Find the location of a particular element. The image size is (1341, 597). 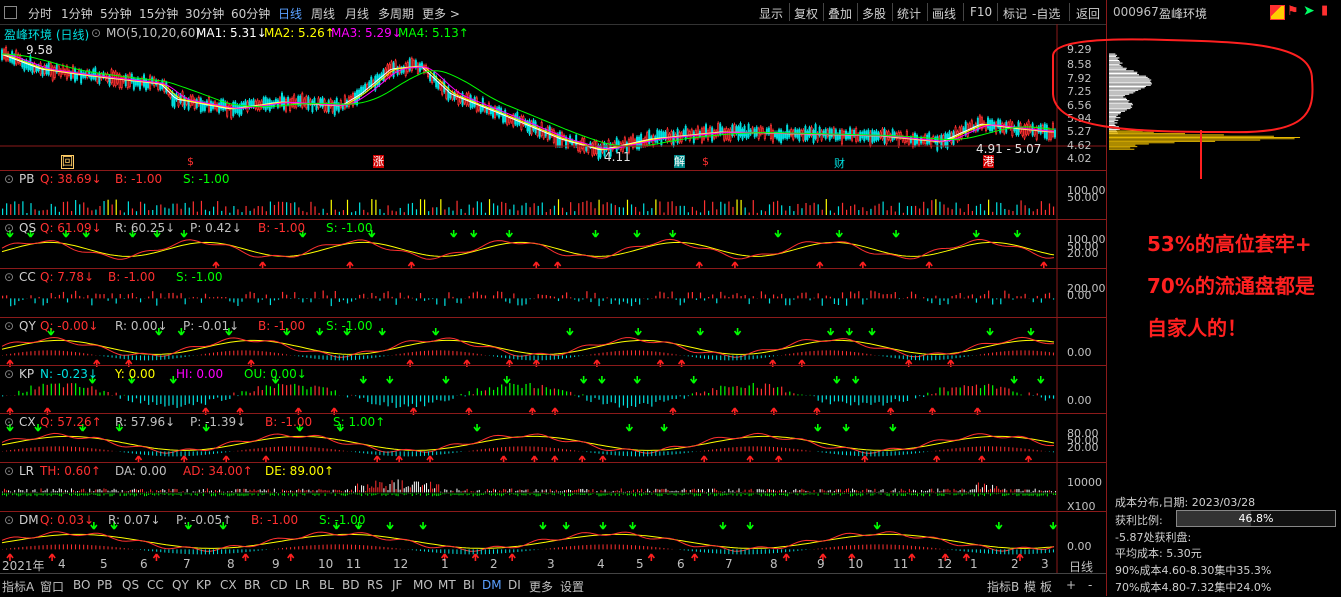

period-1min: 1分钟 is located at coordinates (77, 13).